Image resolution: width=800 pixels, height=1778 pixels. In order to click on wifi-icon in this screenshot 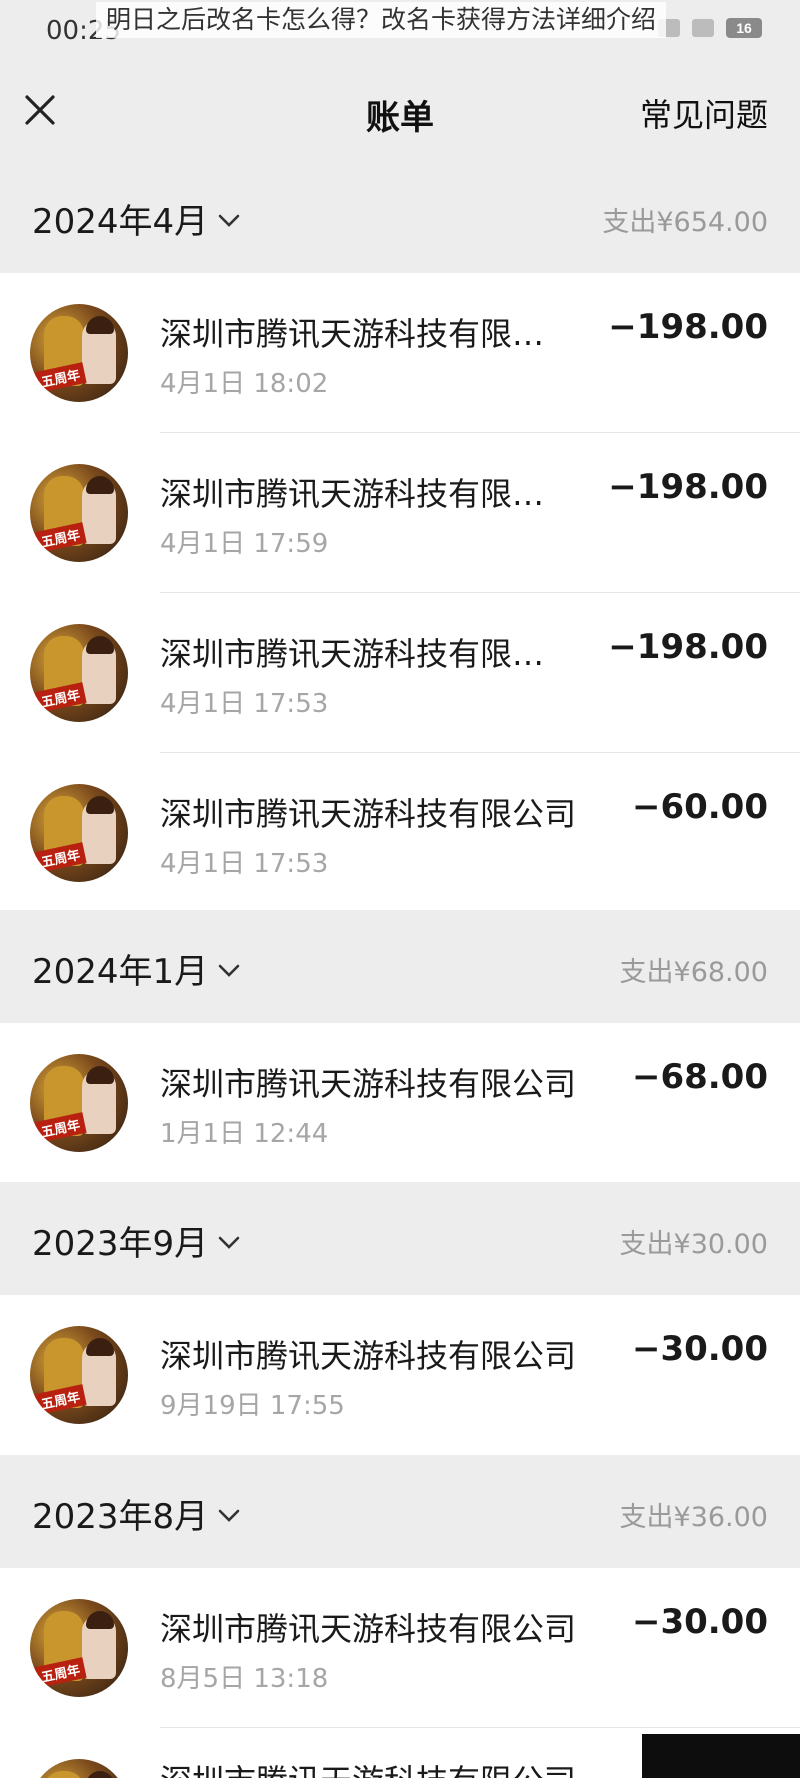, I will do `click(703, 28)`.